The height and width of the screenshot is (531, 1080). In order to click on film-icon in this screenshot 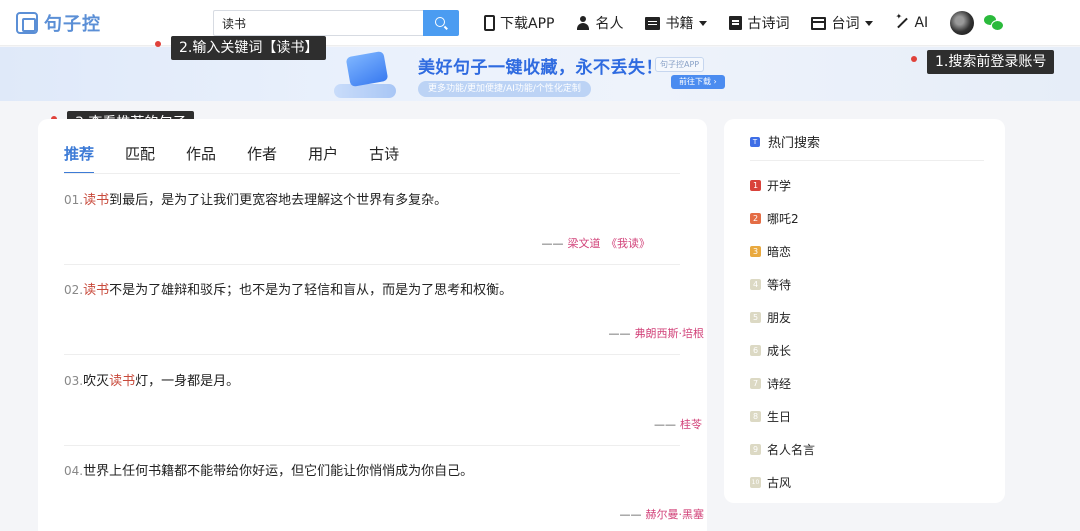, I will do `click(819, 23)`.